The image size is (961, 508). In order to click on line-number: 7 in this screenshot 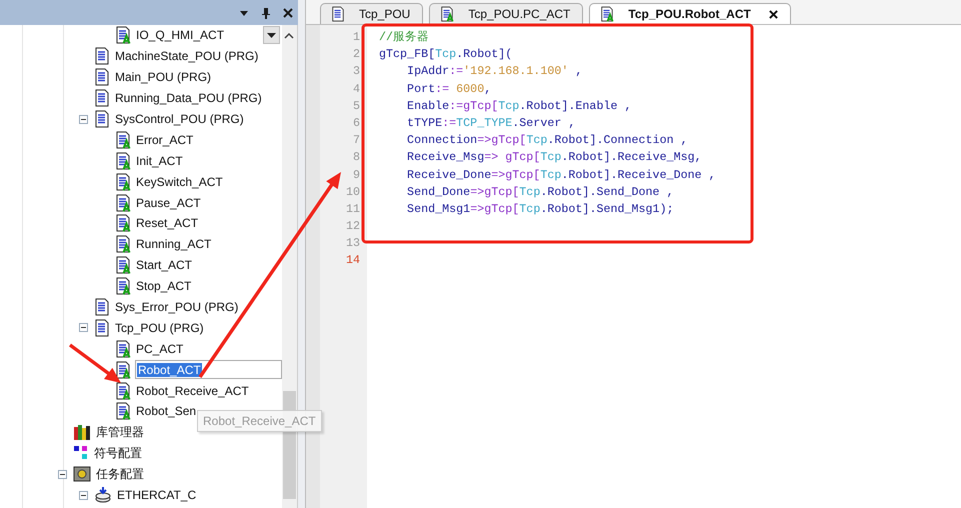, I will do `click(356, 141)`.